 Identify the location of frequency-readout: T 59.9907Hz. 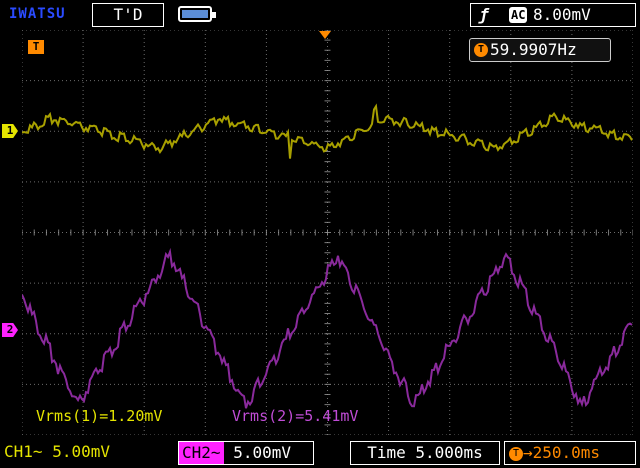
(540, 50).